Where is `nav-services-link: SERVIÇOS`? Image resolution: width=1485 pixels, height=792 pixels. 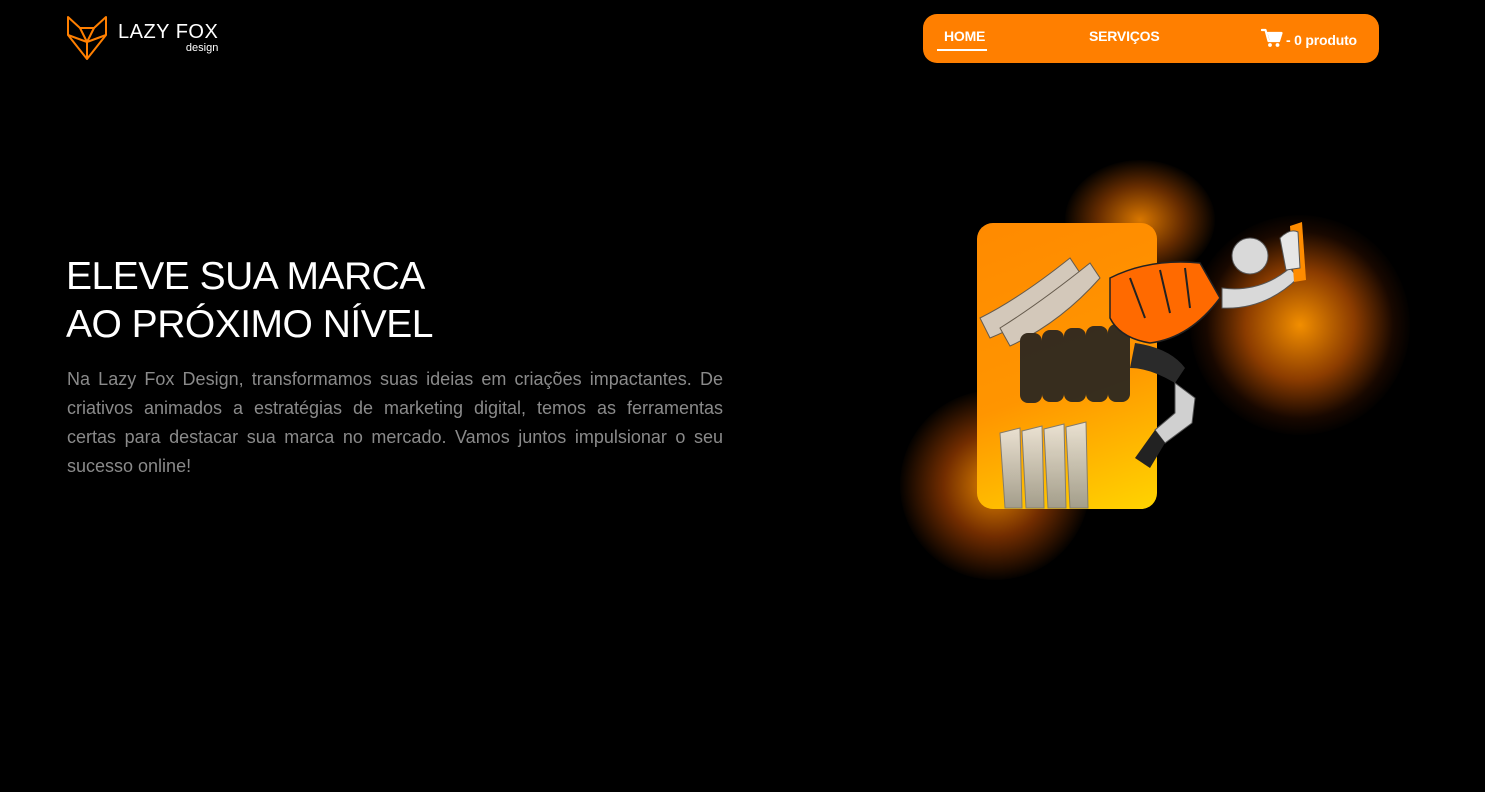
nav-services-link: SERVIÇOS is located at coordinates (1124, 36).